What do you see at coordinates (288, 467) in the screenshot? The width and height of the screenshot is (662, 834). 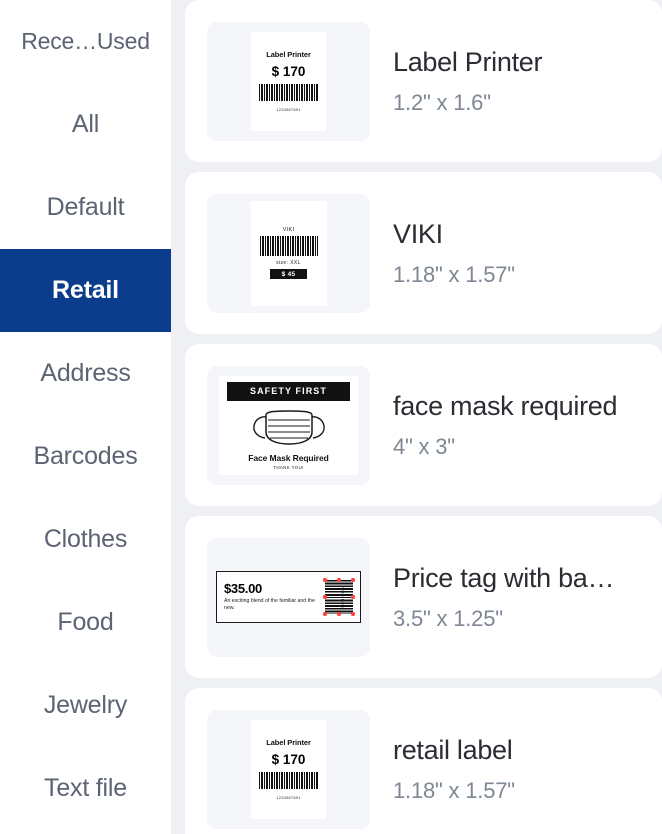 I see `safety-subcaption-text: THANK YOU!` at bounding box center [288, 467].